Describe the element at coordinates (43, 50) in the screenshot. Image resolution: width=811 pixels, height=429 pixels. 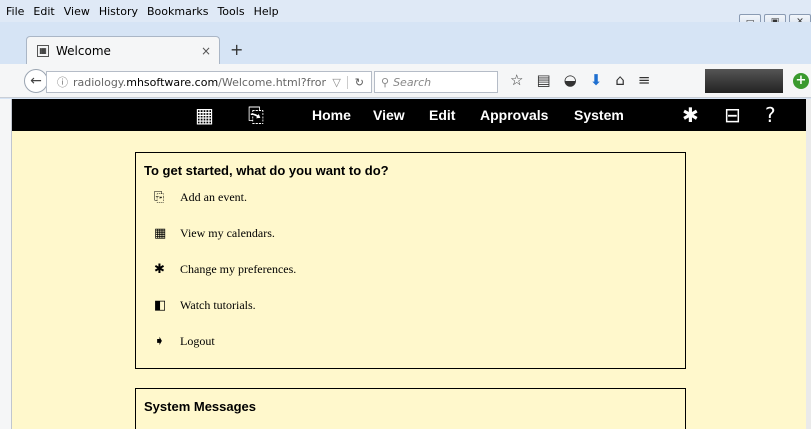
I see `favicon-icon: ▦` at that location.